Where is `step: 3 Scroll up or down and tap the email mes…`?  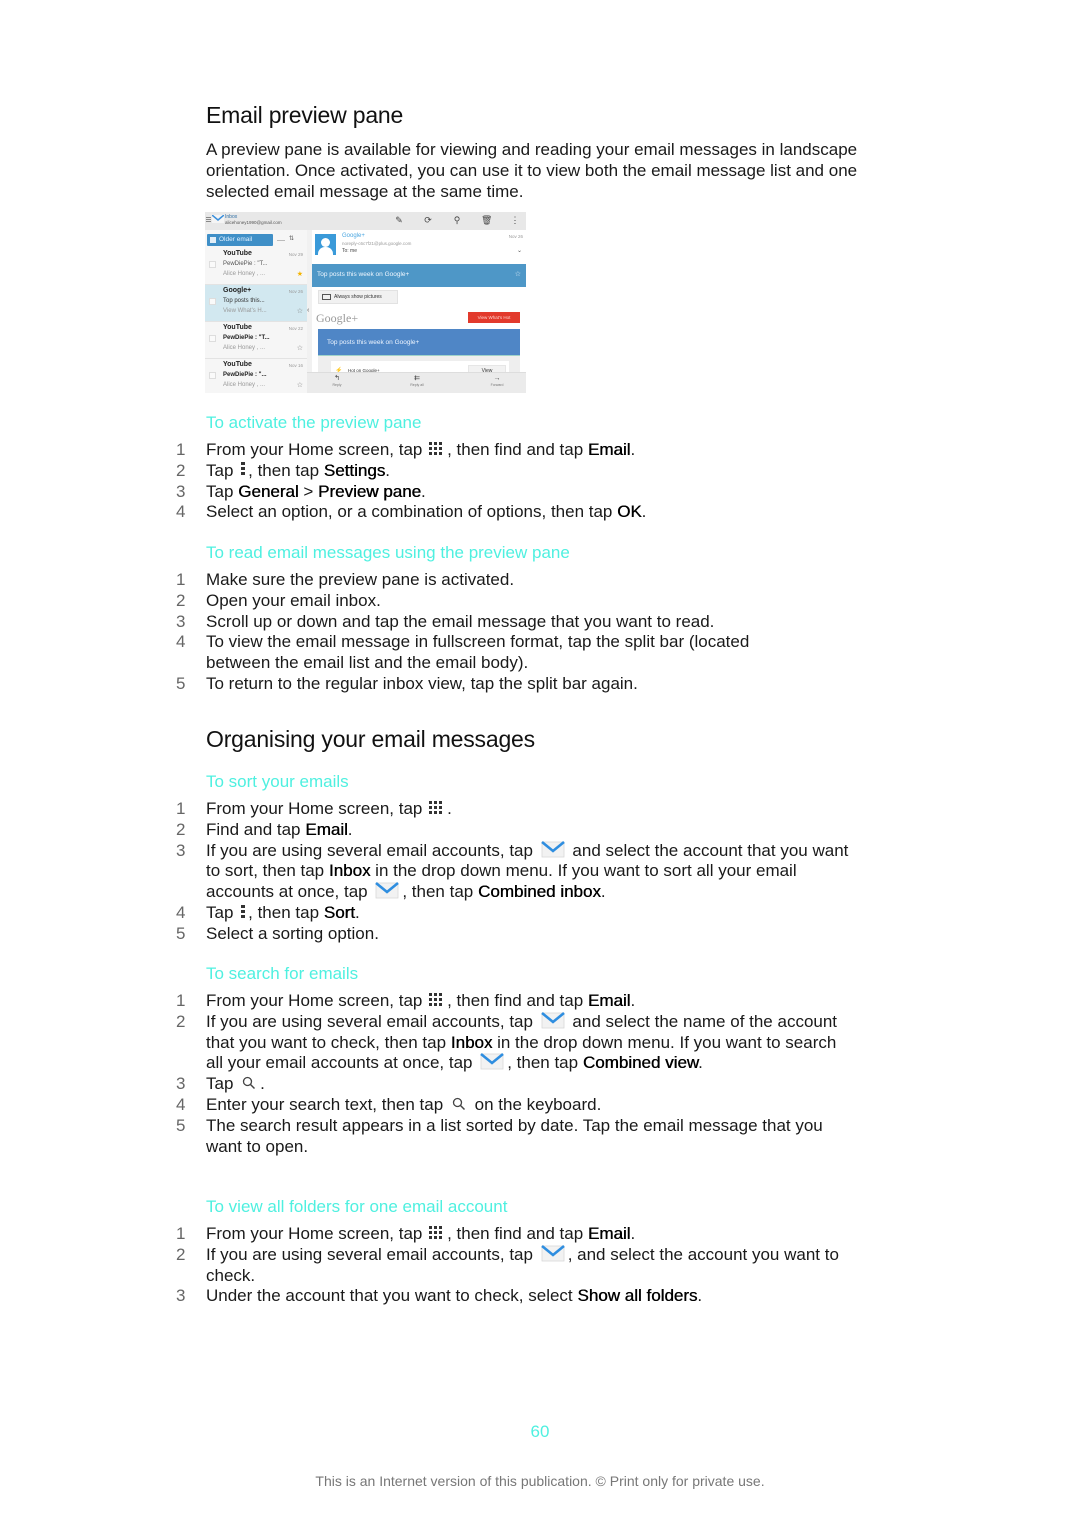
step: 3 Scroll up or down and tap the email mes… is located at coordinates (526, 622).